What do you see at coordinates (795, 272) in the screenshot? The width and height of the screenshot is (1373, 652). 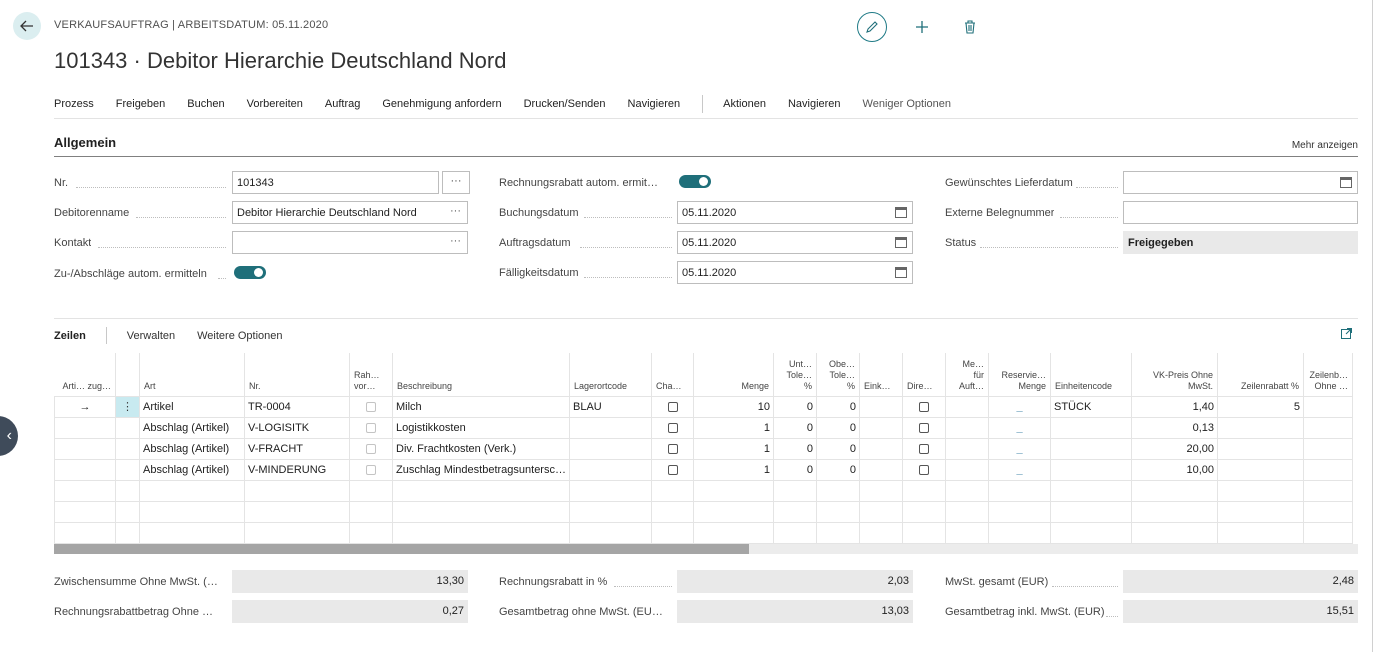 I see `faelligkeitsdatum-field: 05.11.2020` at bounding box center [795, 272].